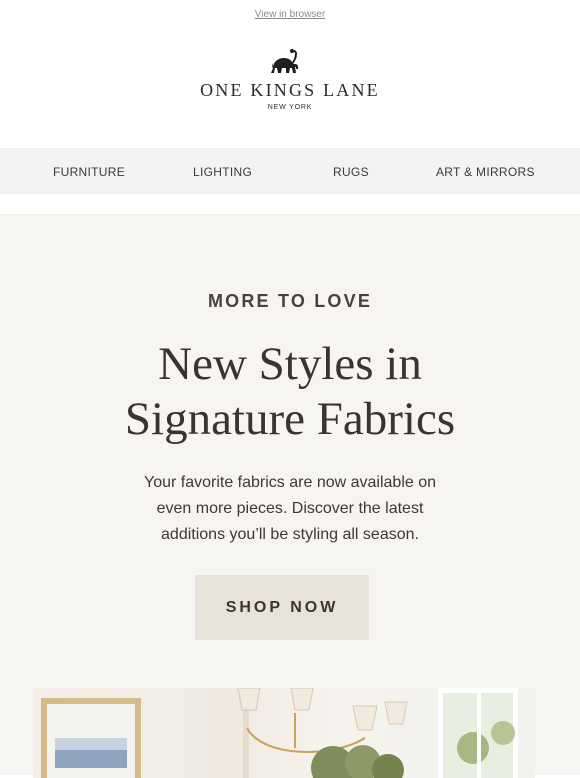 The image size is (580, 778). I want to click on section-divider, so click(290, 204).